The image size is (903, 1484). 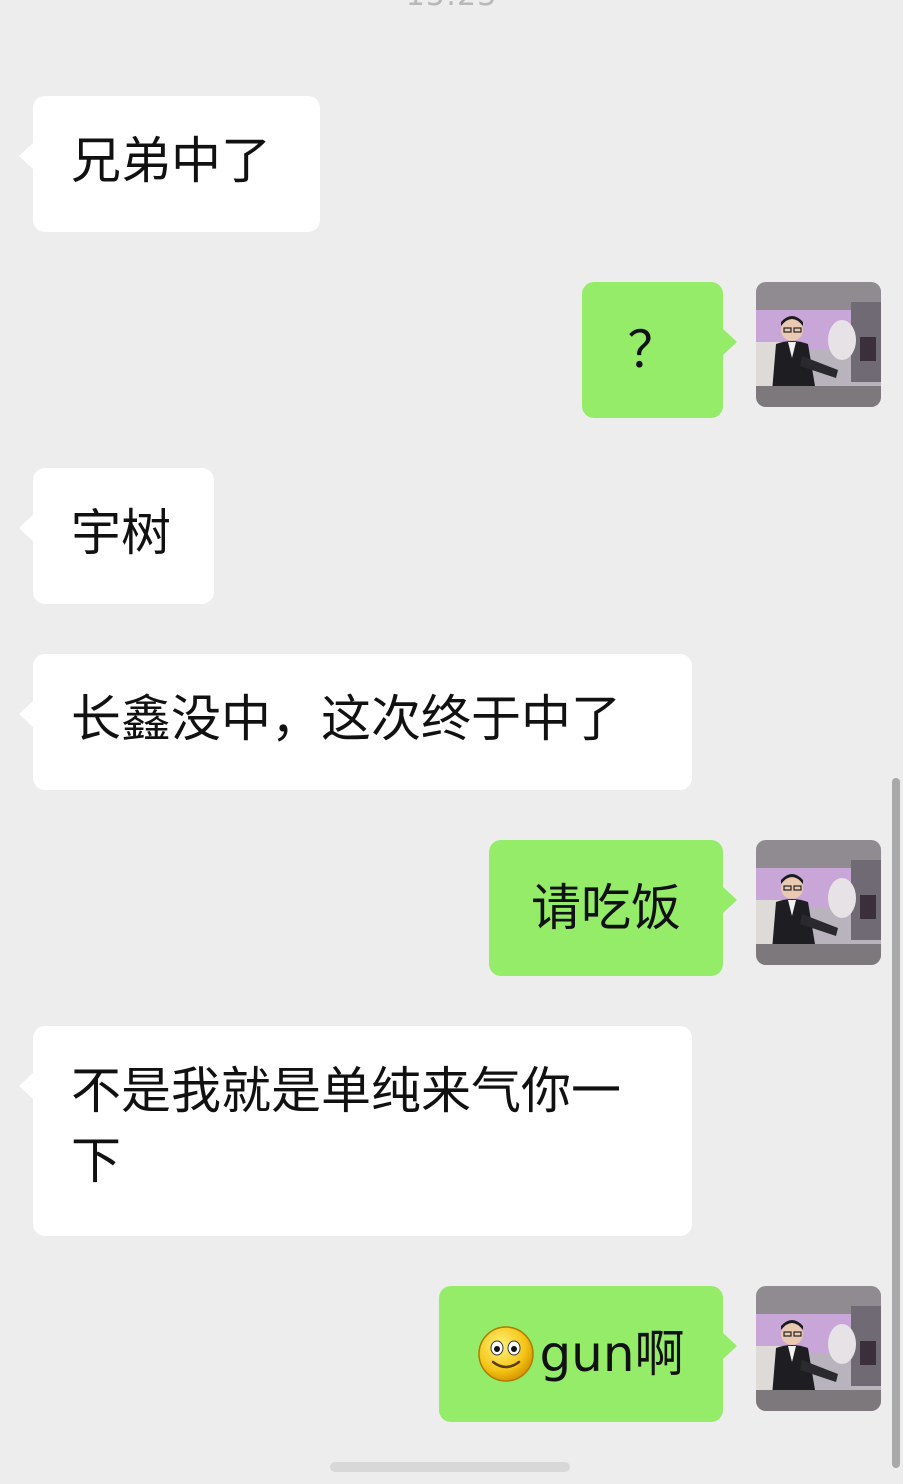 I want to click on incoming-message-bubble: 长鑫没中，这次终于中了, so click(x=355, y=722).